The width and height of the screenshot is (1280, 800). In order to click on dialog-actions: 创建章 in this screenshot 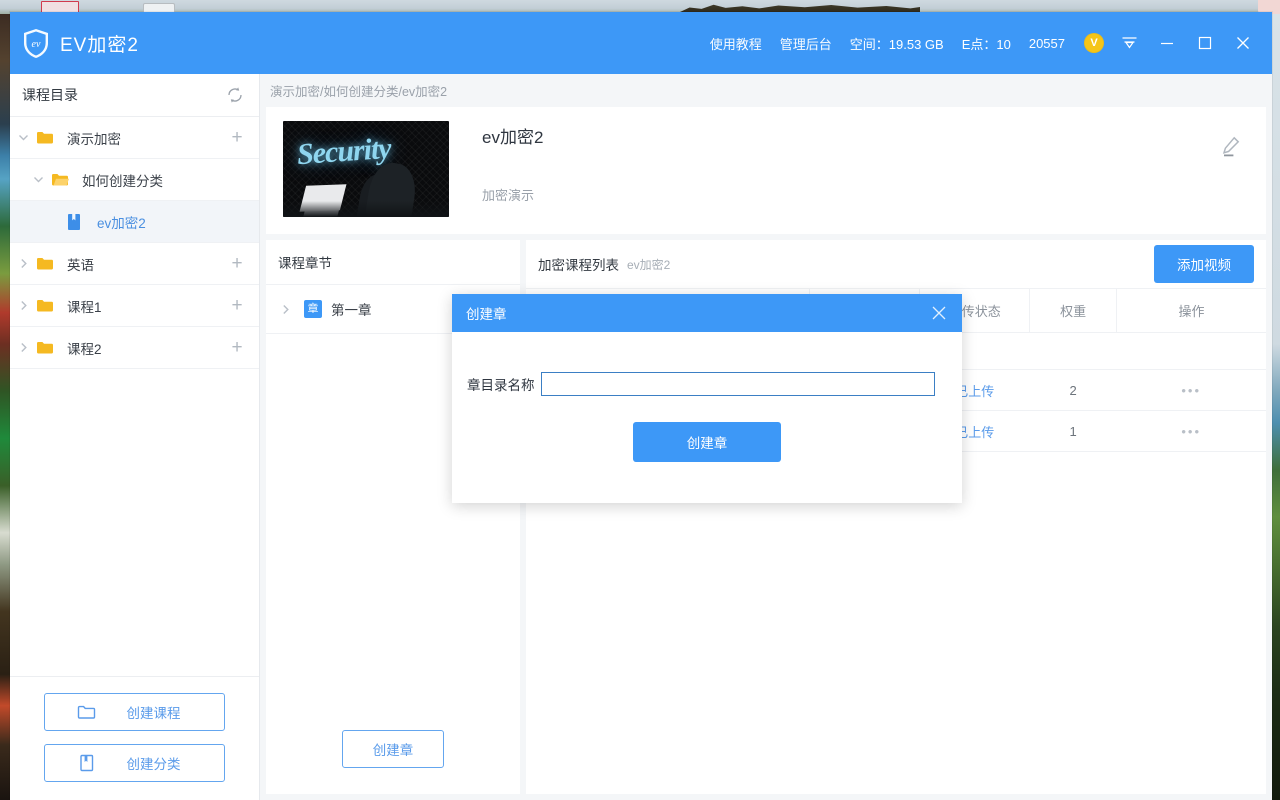, I will do `click(707, 429)`.